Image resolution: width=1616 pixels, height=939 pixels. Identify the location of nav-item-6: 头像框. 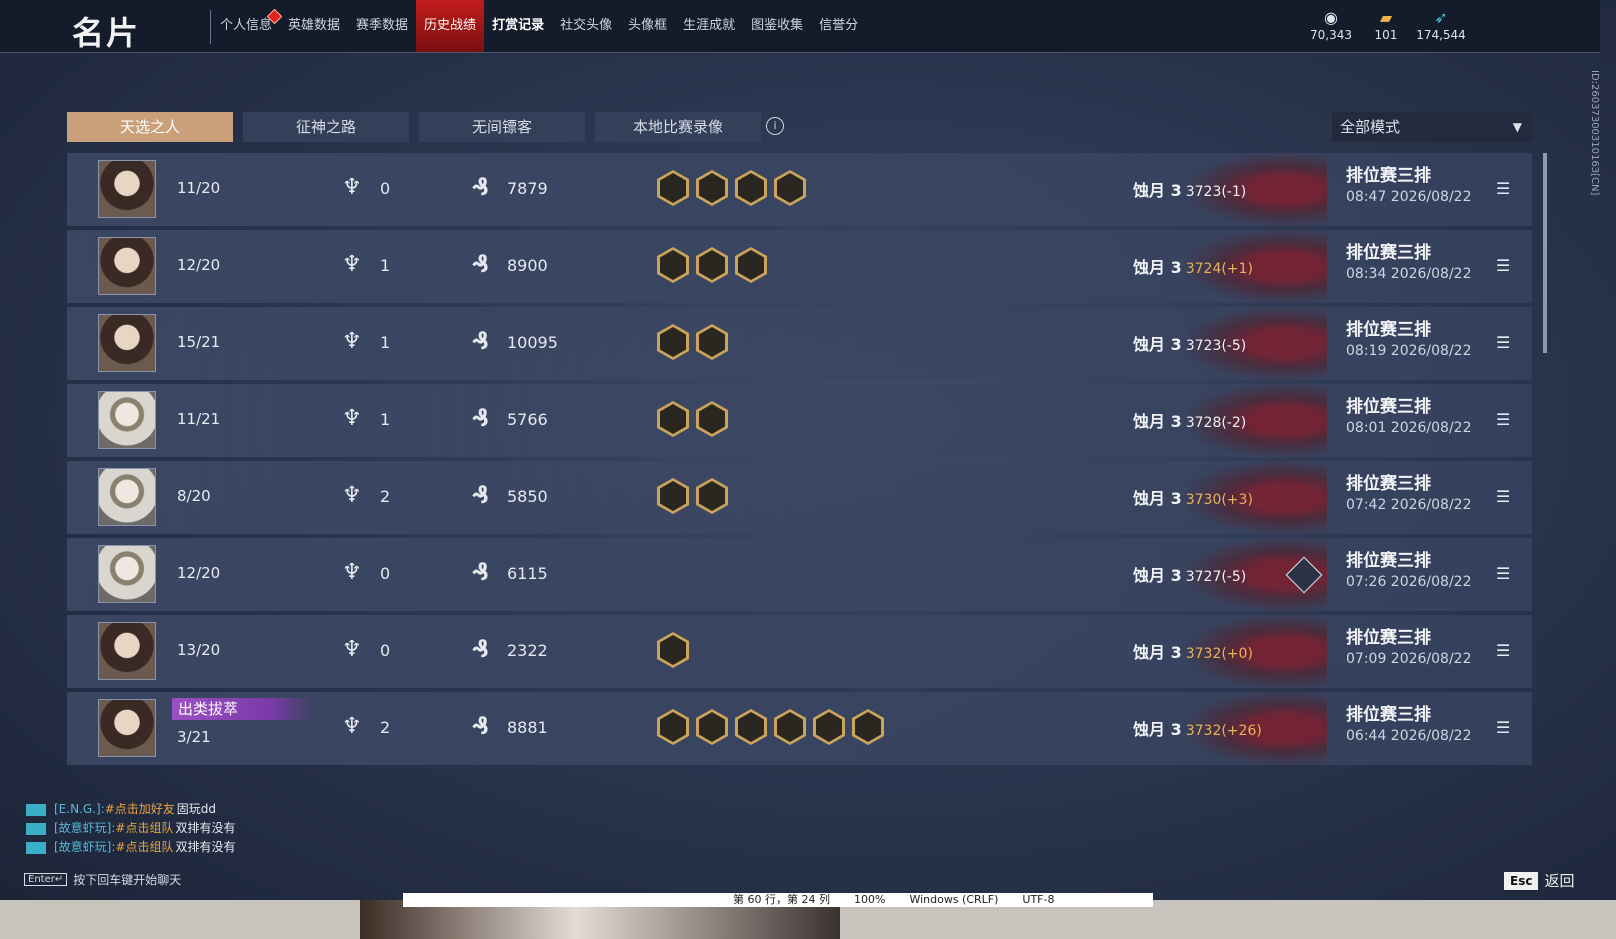
(647, 26).